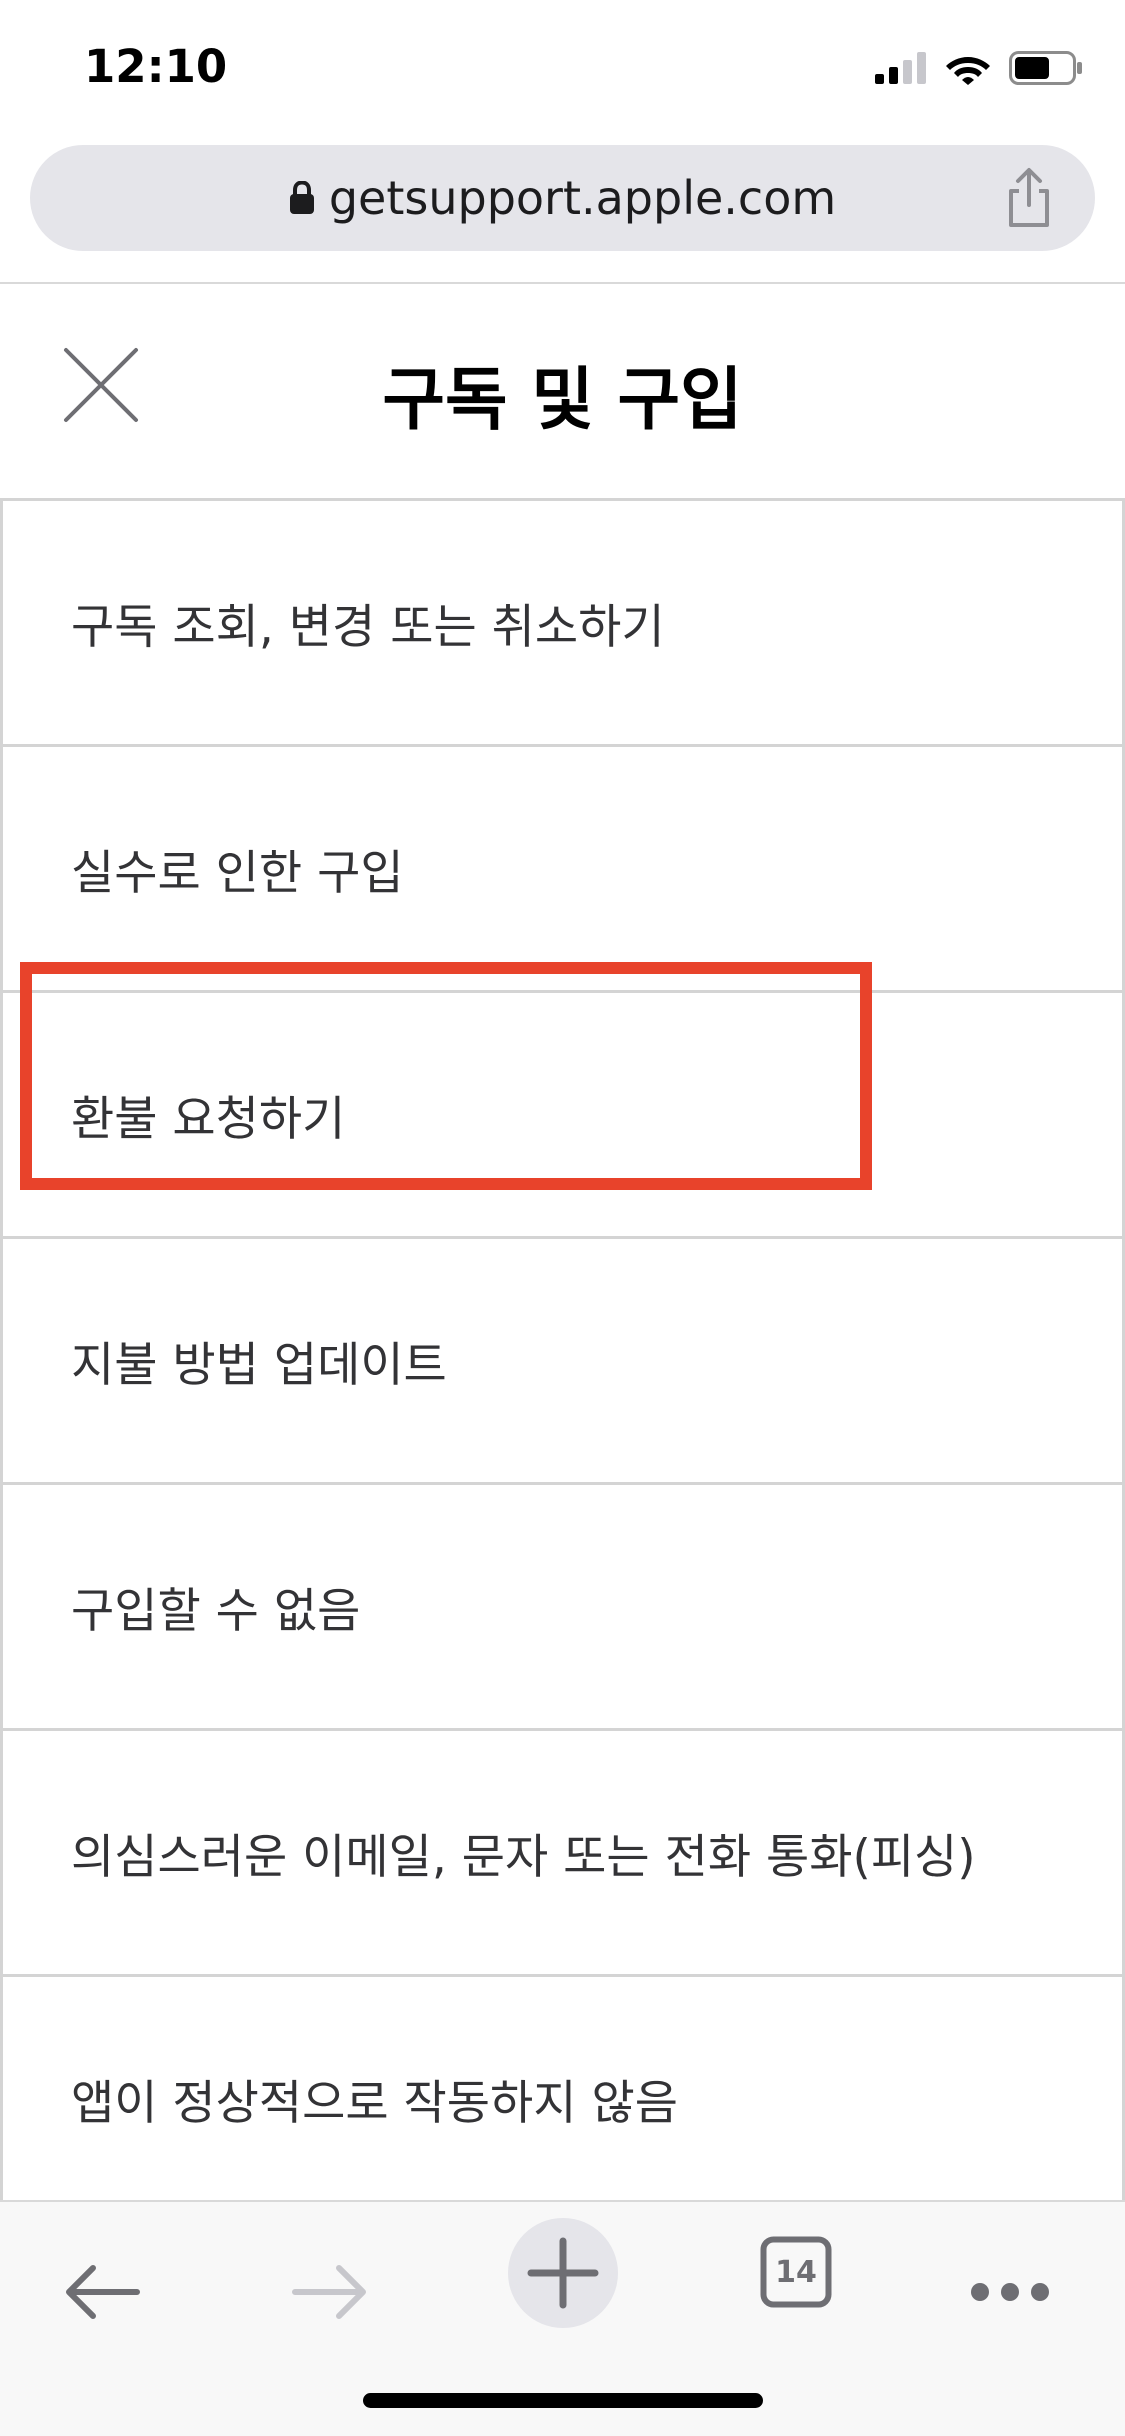  I want to click on url-bar: getsupport.apple.com, so click(562, 198).